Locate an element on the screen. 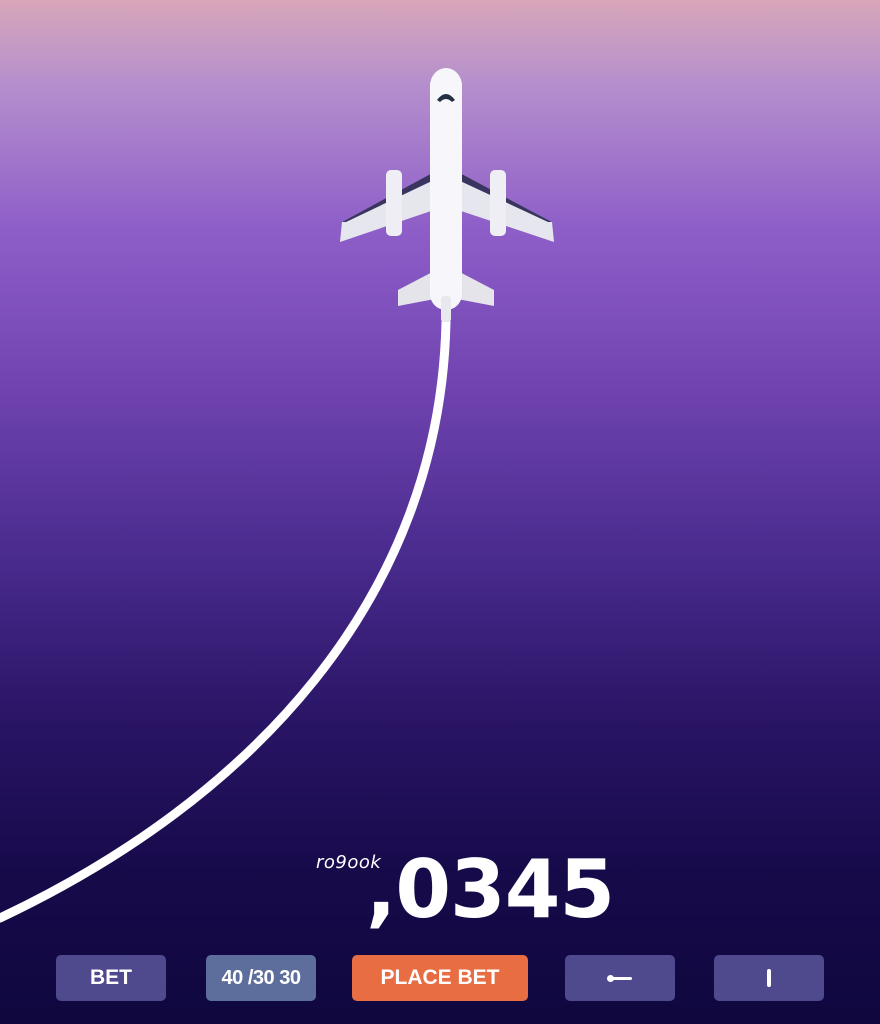  arrow-left-icon is located at coordinates (620, 978).